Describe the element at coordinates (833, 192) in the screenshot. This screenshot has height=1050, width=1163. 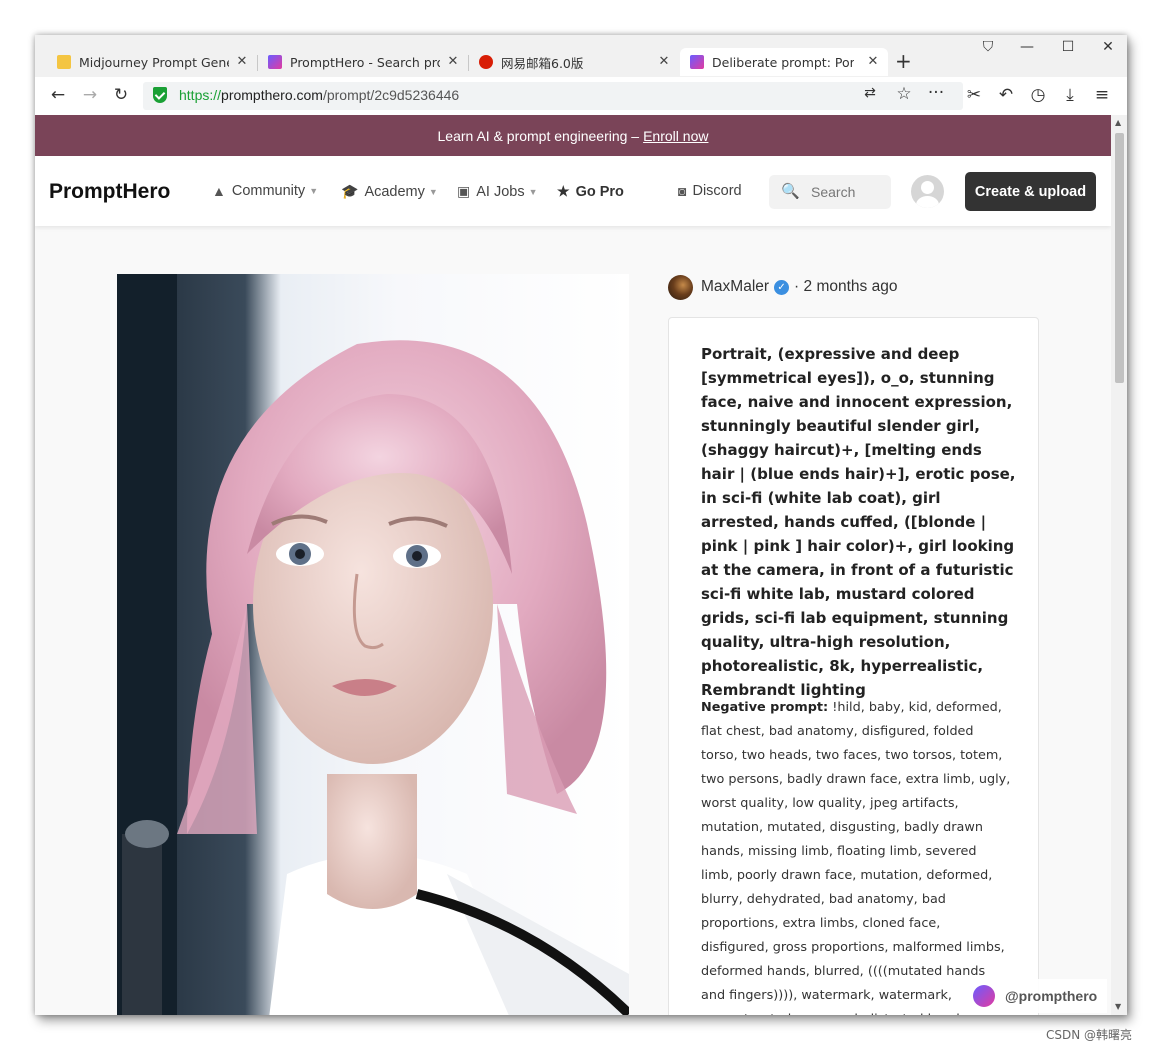
I see `search-placeholder: Search` at that location.